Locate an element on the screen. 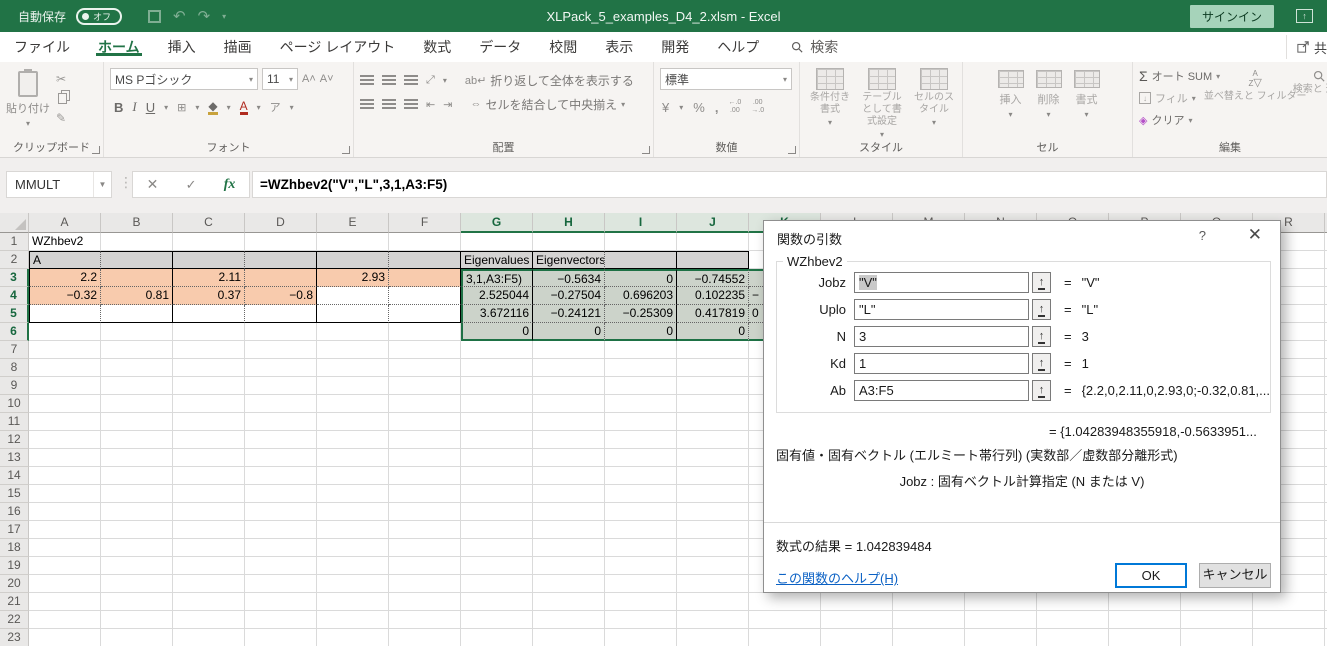 The height and width of the screenshot is (646, 1327). cell-H4: −0.27504 is located at coordinates (569, 296).